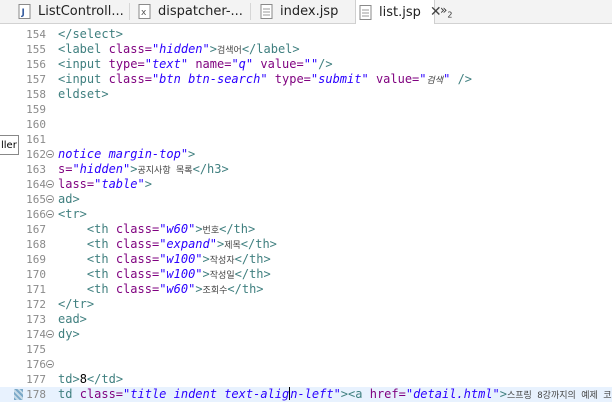 The height and width of the screenshot is (404, 612). What do you see at coordinates (36, 34) in the screenshot?
I see `line-number: 154` at bounding box center [36, 34].